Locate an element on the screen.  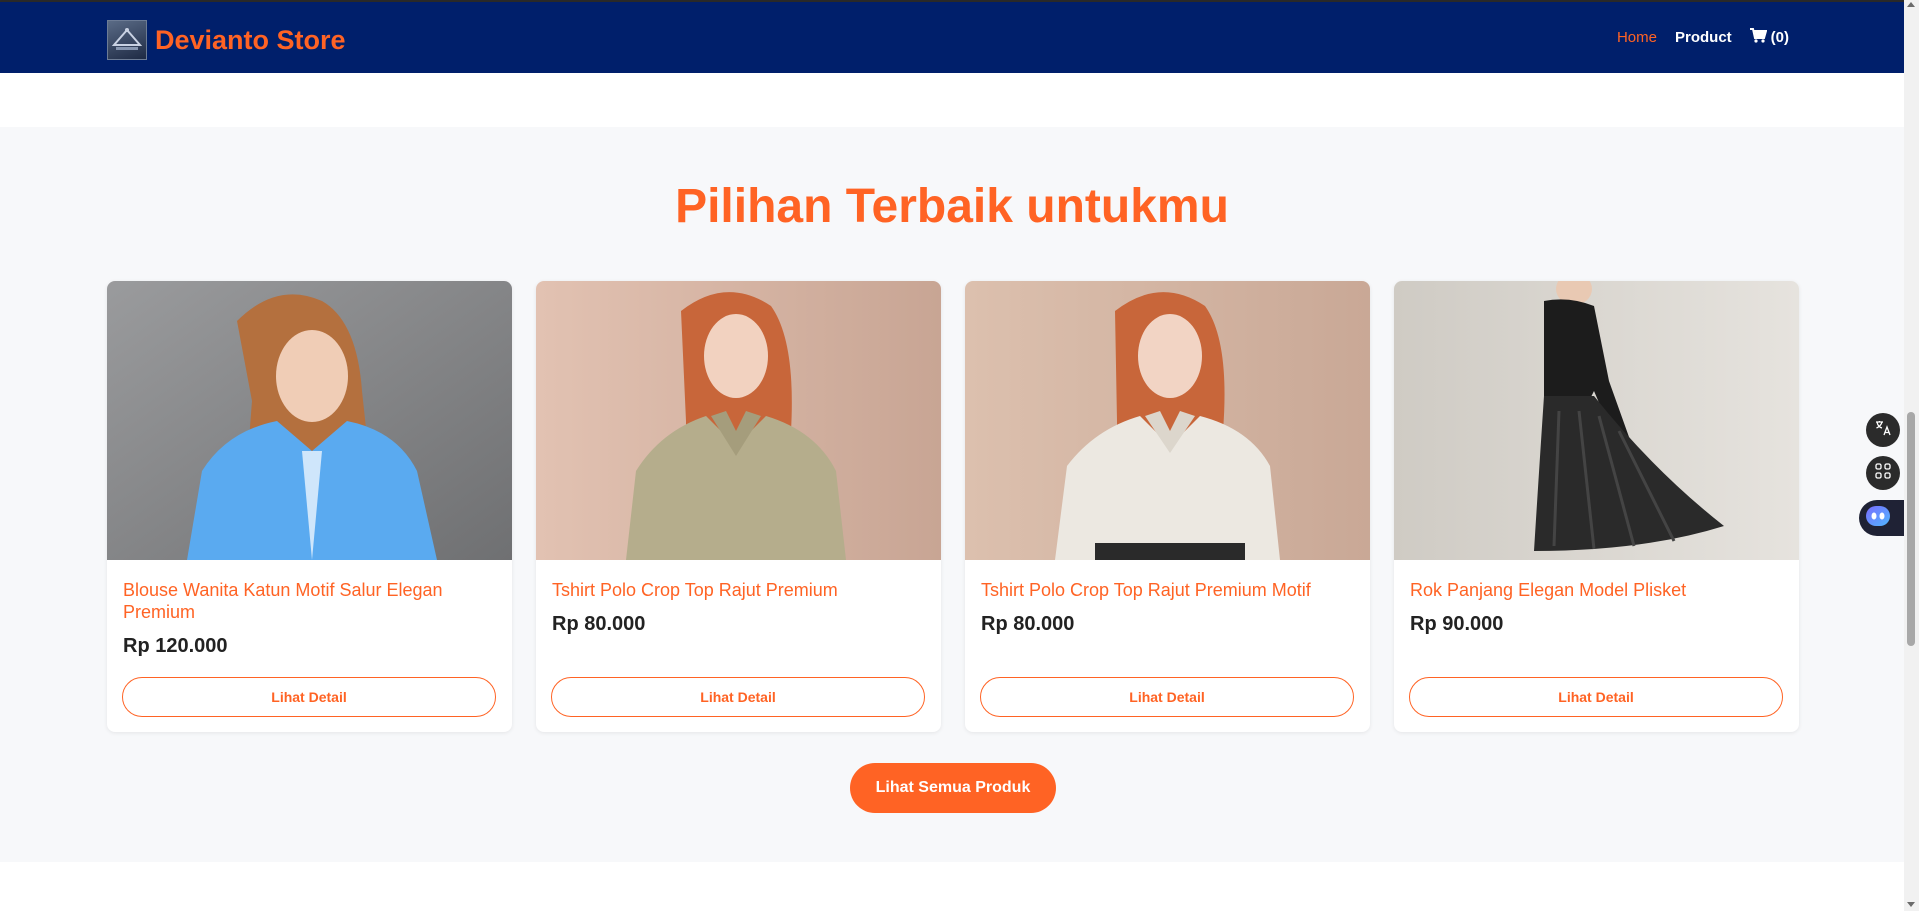
product-name: Tshirt Polo Crop Top Rajut Premium is located at coordinates (737, 590).